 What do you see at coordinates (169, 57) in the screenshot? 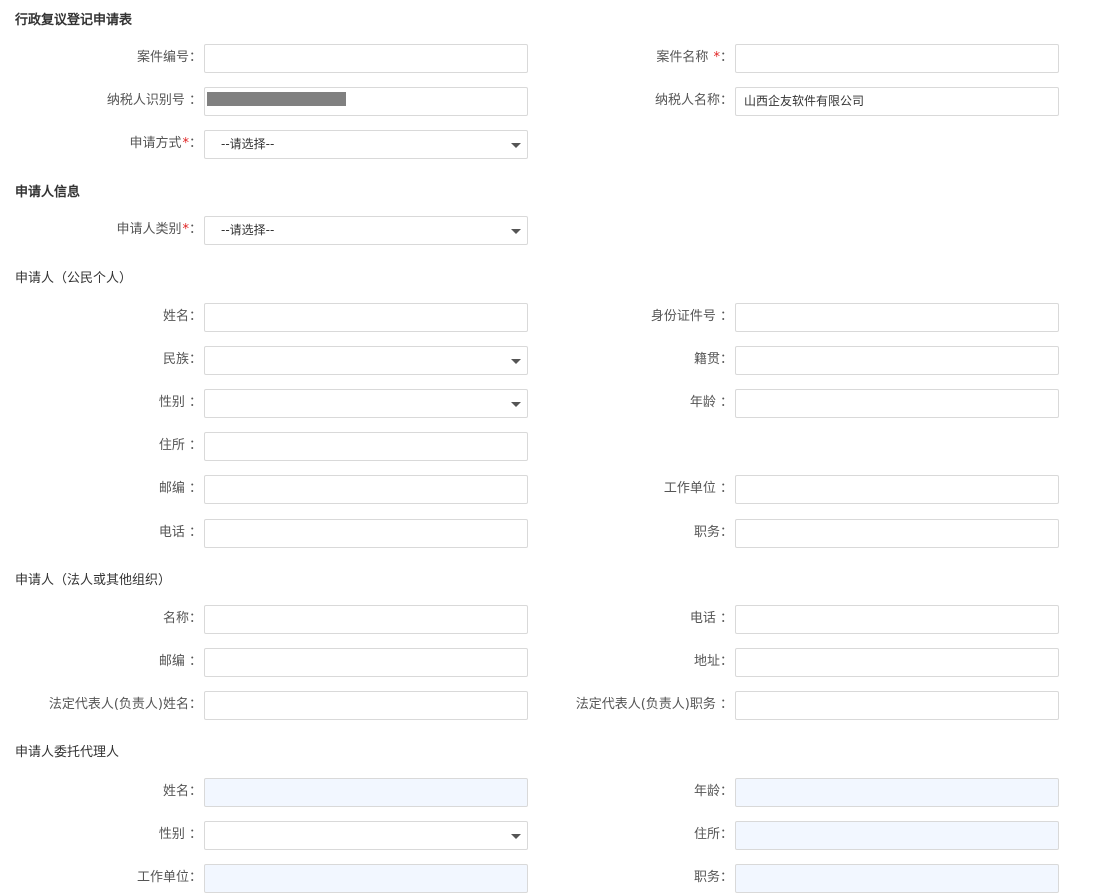
I see `case-no-label: 案件编号：` at bounding box center [169, 57].